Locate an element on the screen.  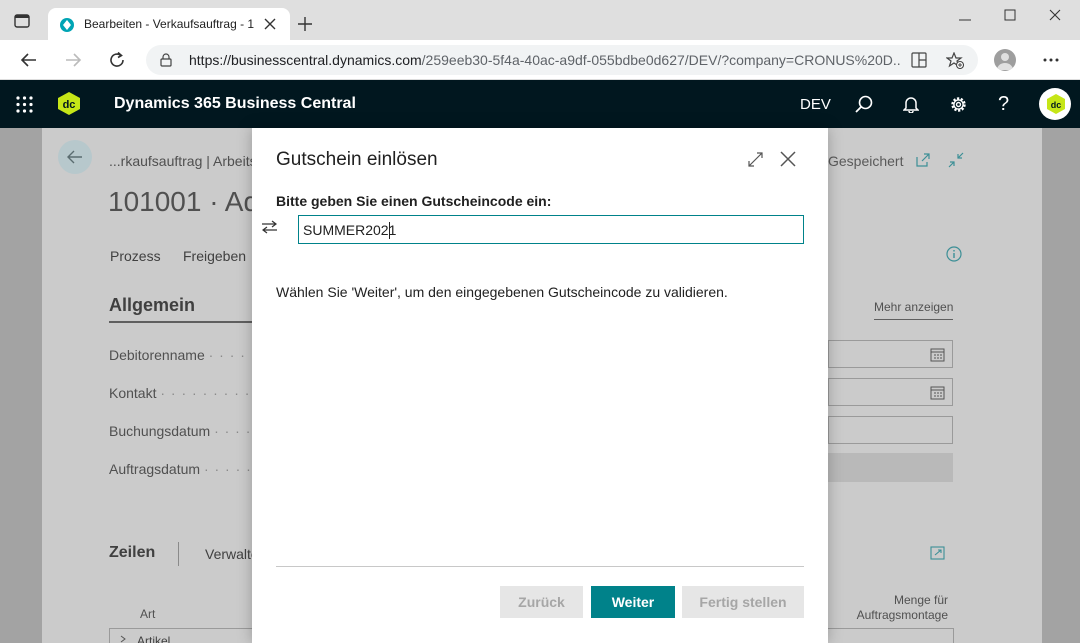
new-tab-icon is located at coordinates (305, 24).